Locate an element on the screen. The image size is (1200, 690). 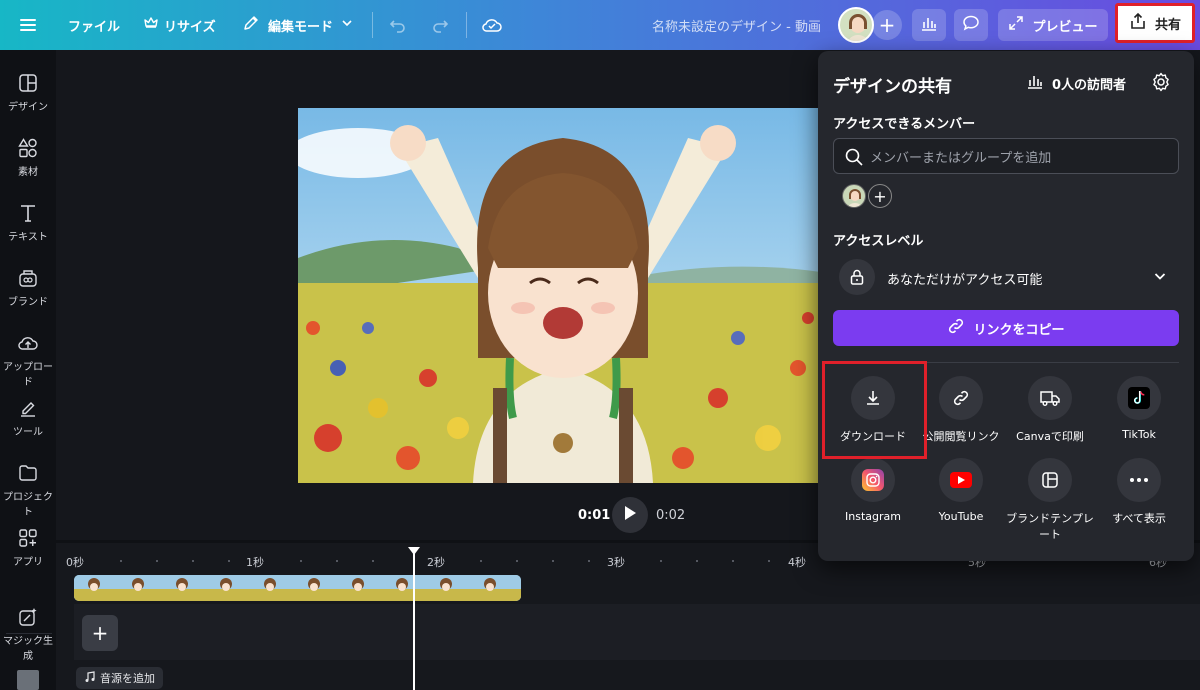
copy-link-button: リンクをコピー is located at coordinates (1006, 328).